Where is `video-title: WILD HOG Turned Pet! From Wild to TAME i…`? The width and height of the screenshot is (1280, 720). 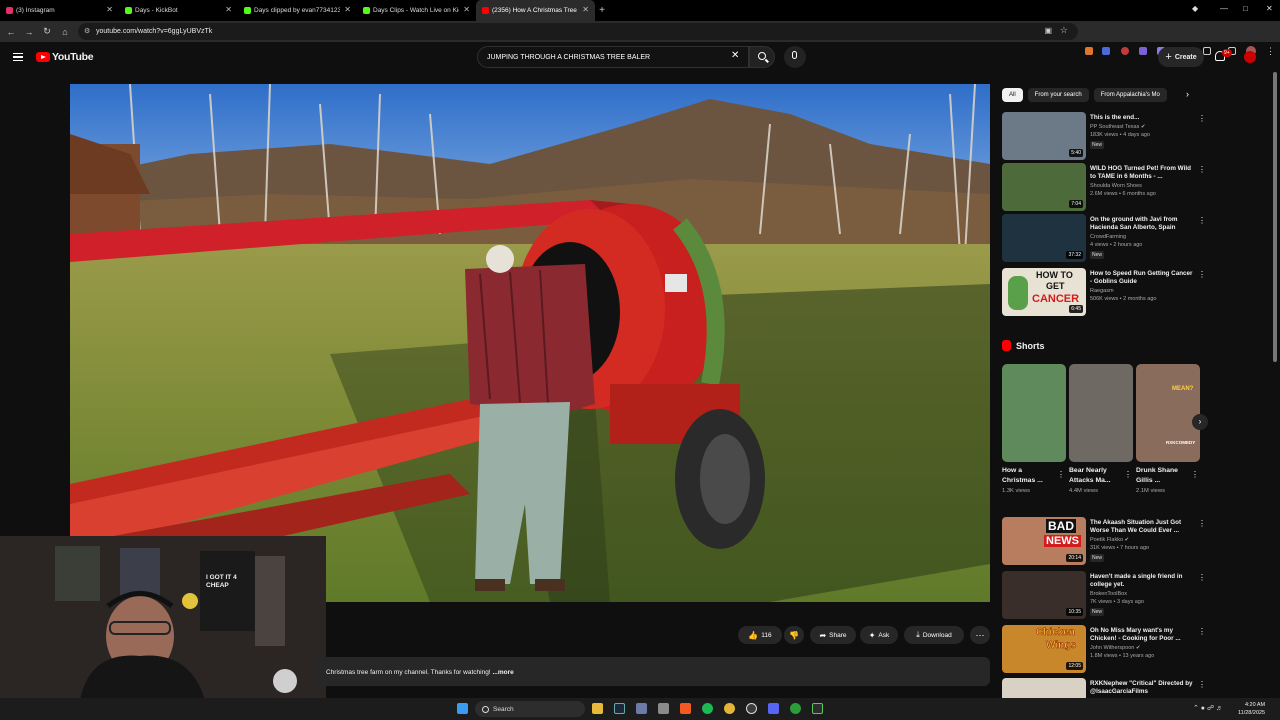
video-title: WILD HOG Turned Pet! From Wild to TAME i… is located at coordinates (1143, 173).